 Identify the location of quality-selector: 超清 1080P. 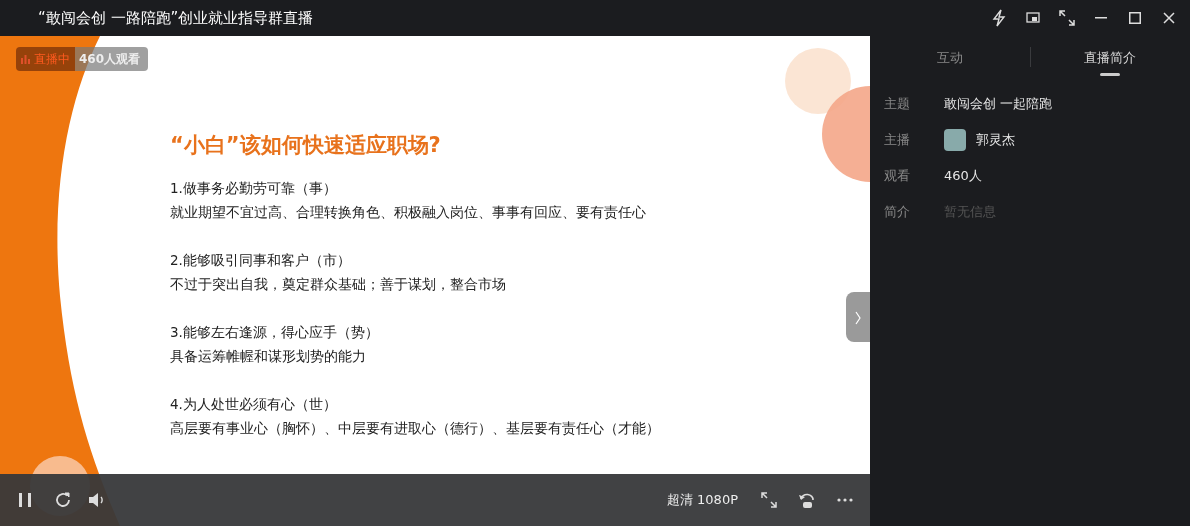
(702, 500).